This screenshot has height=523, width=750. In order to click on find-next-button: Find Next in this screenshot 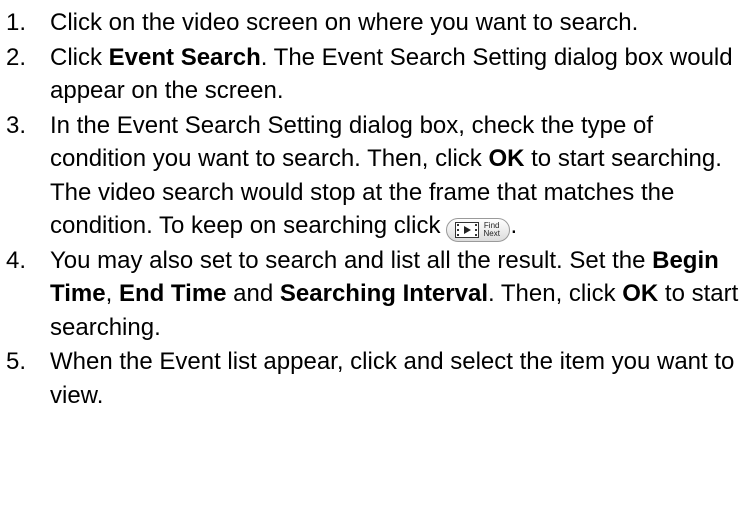, I will do `click(478, 230)`.